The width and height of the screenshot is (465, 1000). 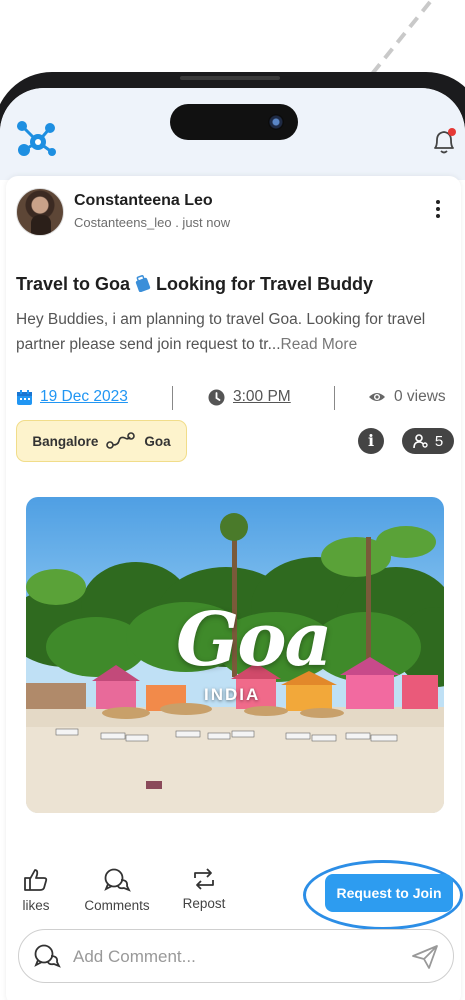 I want to click on post-title: Travel to Goa Looking for Travel Buddy, so click(x=194, y=285).